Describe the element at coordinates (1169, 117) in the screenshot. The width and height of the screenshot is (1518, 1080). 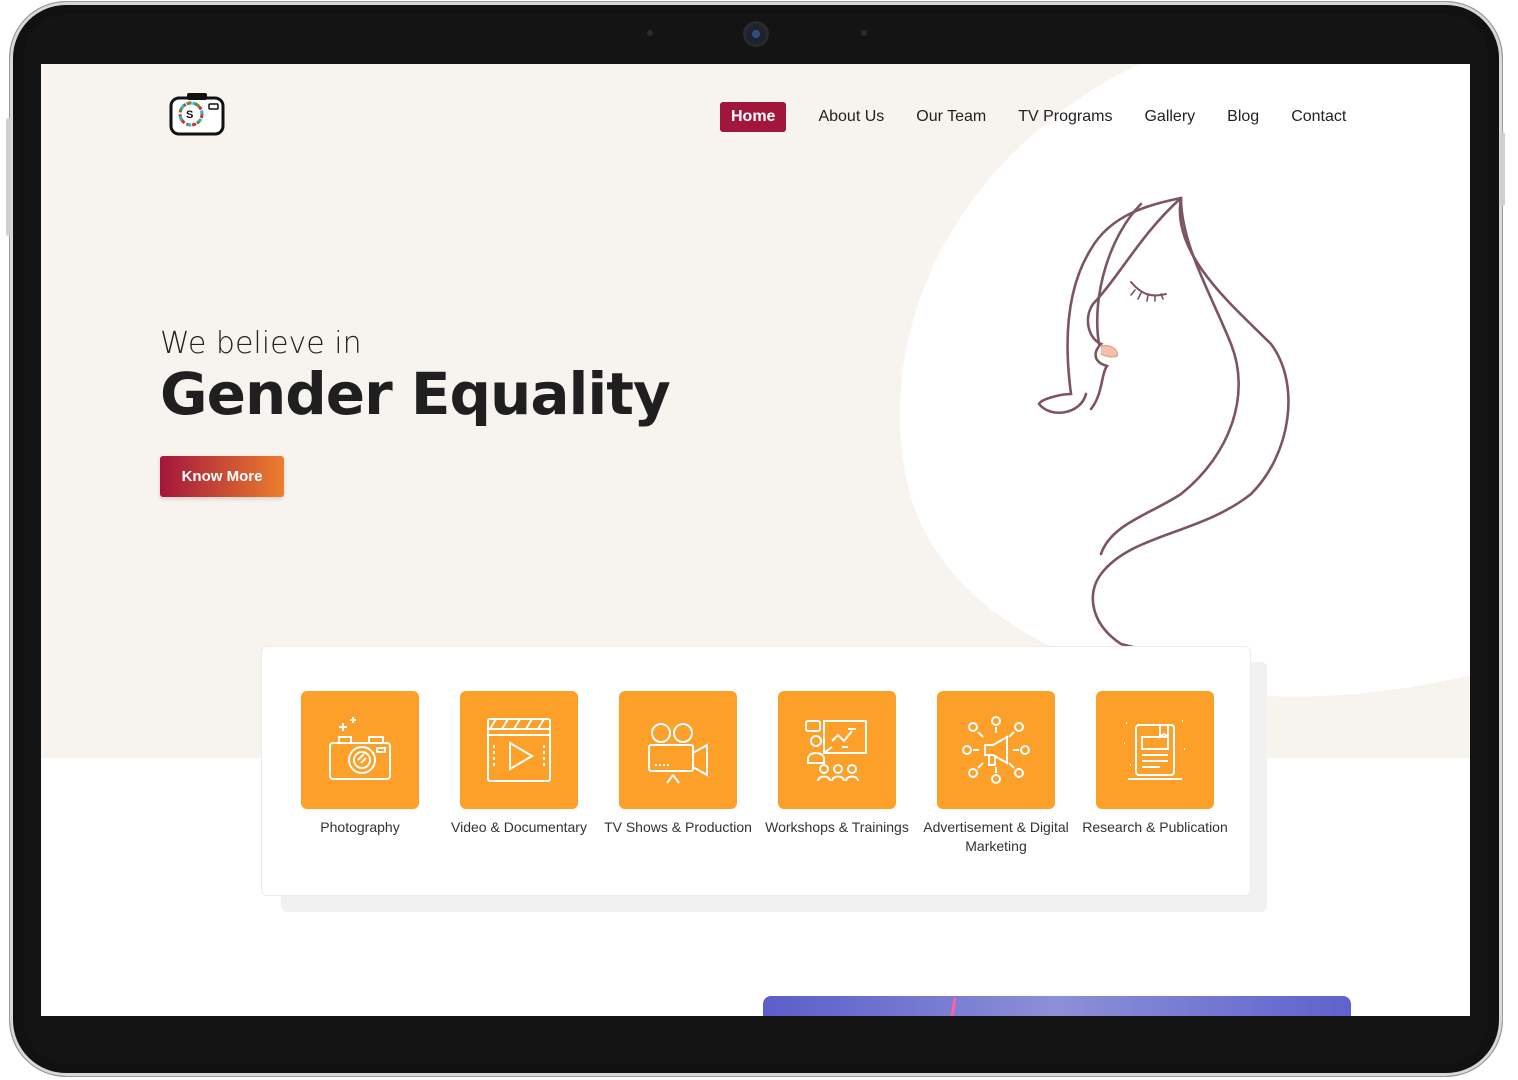
I see `nav-gallery: Gallery` at that location.